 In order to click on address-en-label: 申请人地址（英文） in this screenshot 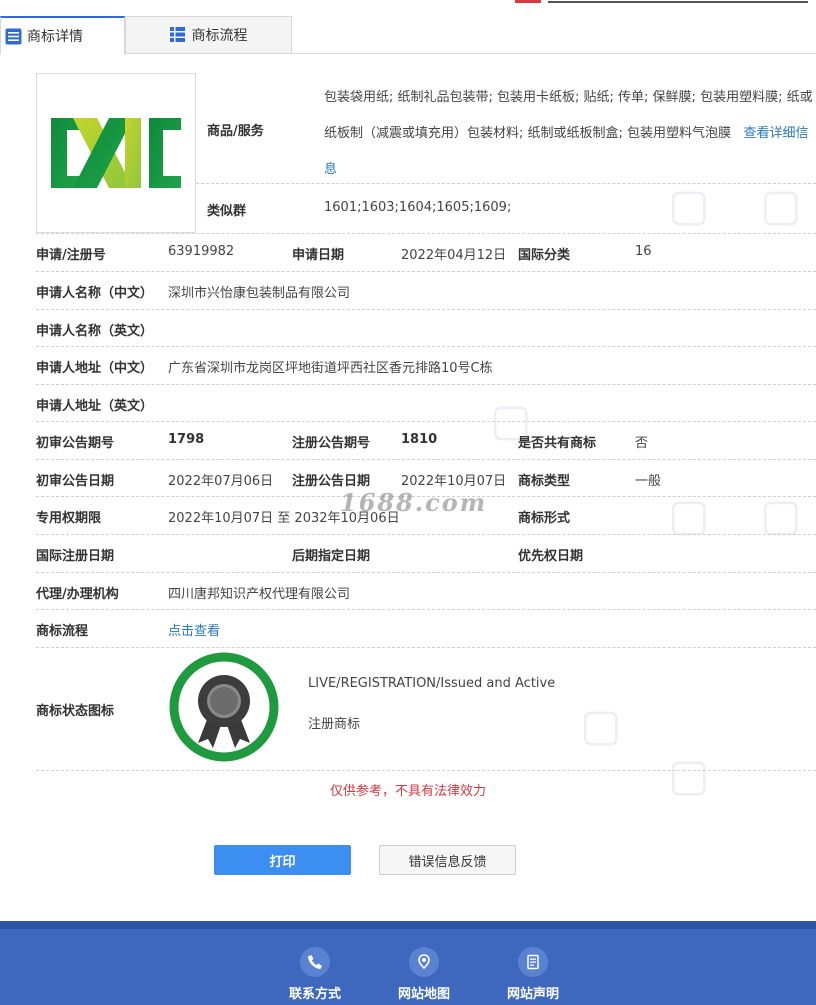, I will do `click(95, 406)`.